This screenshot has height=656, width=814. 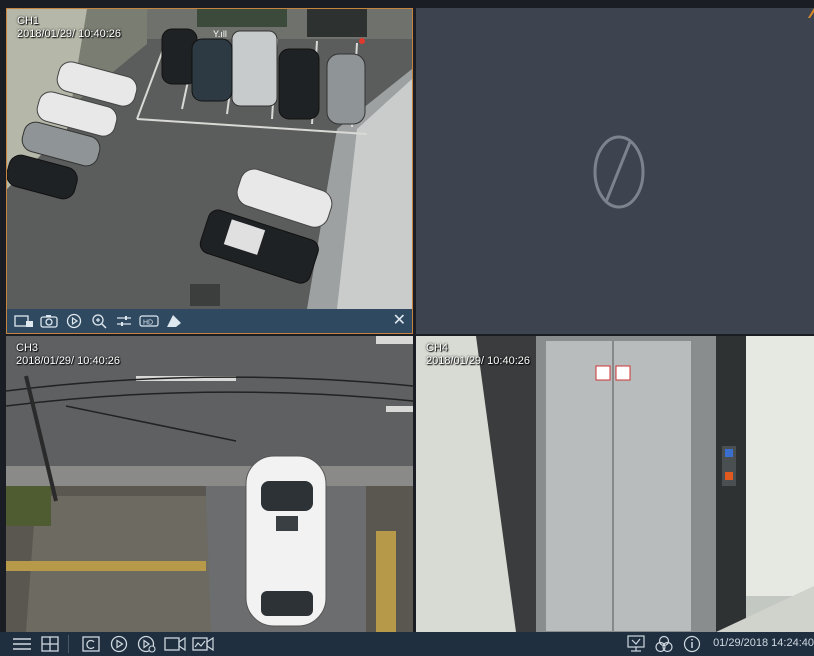 I want to click on record-camera-icon, so click(x=175, y=644).